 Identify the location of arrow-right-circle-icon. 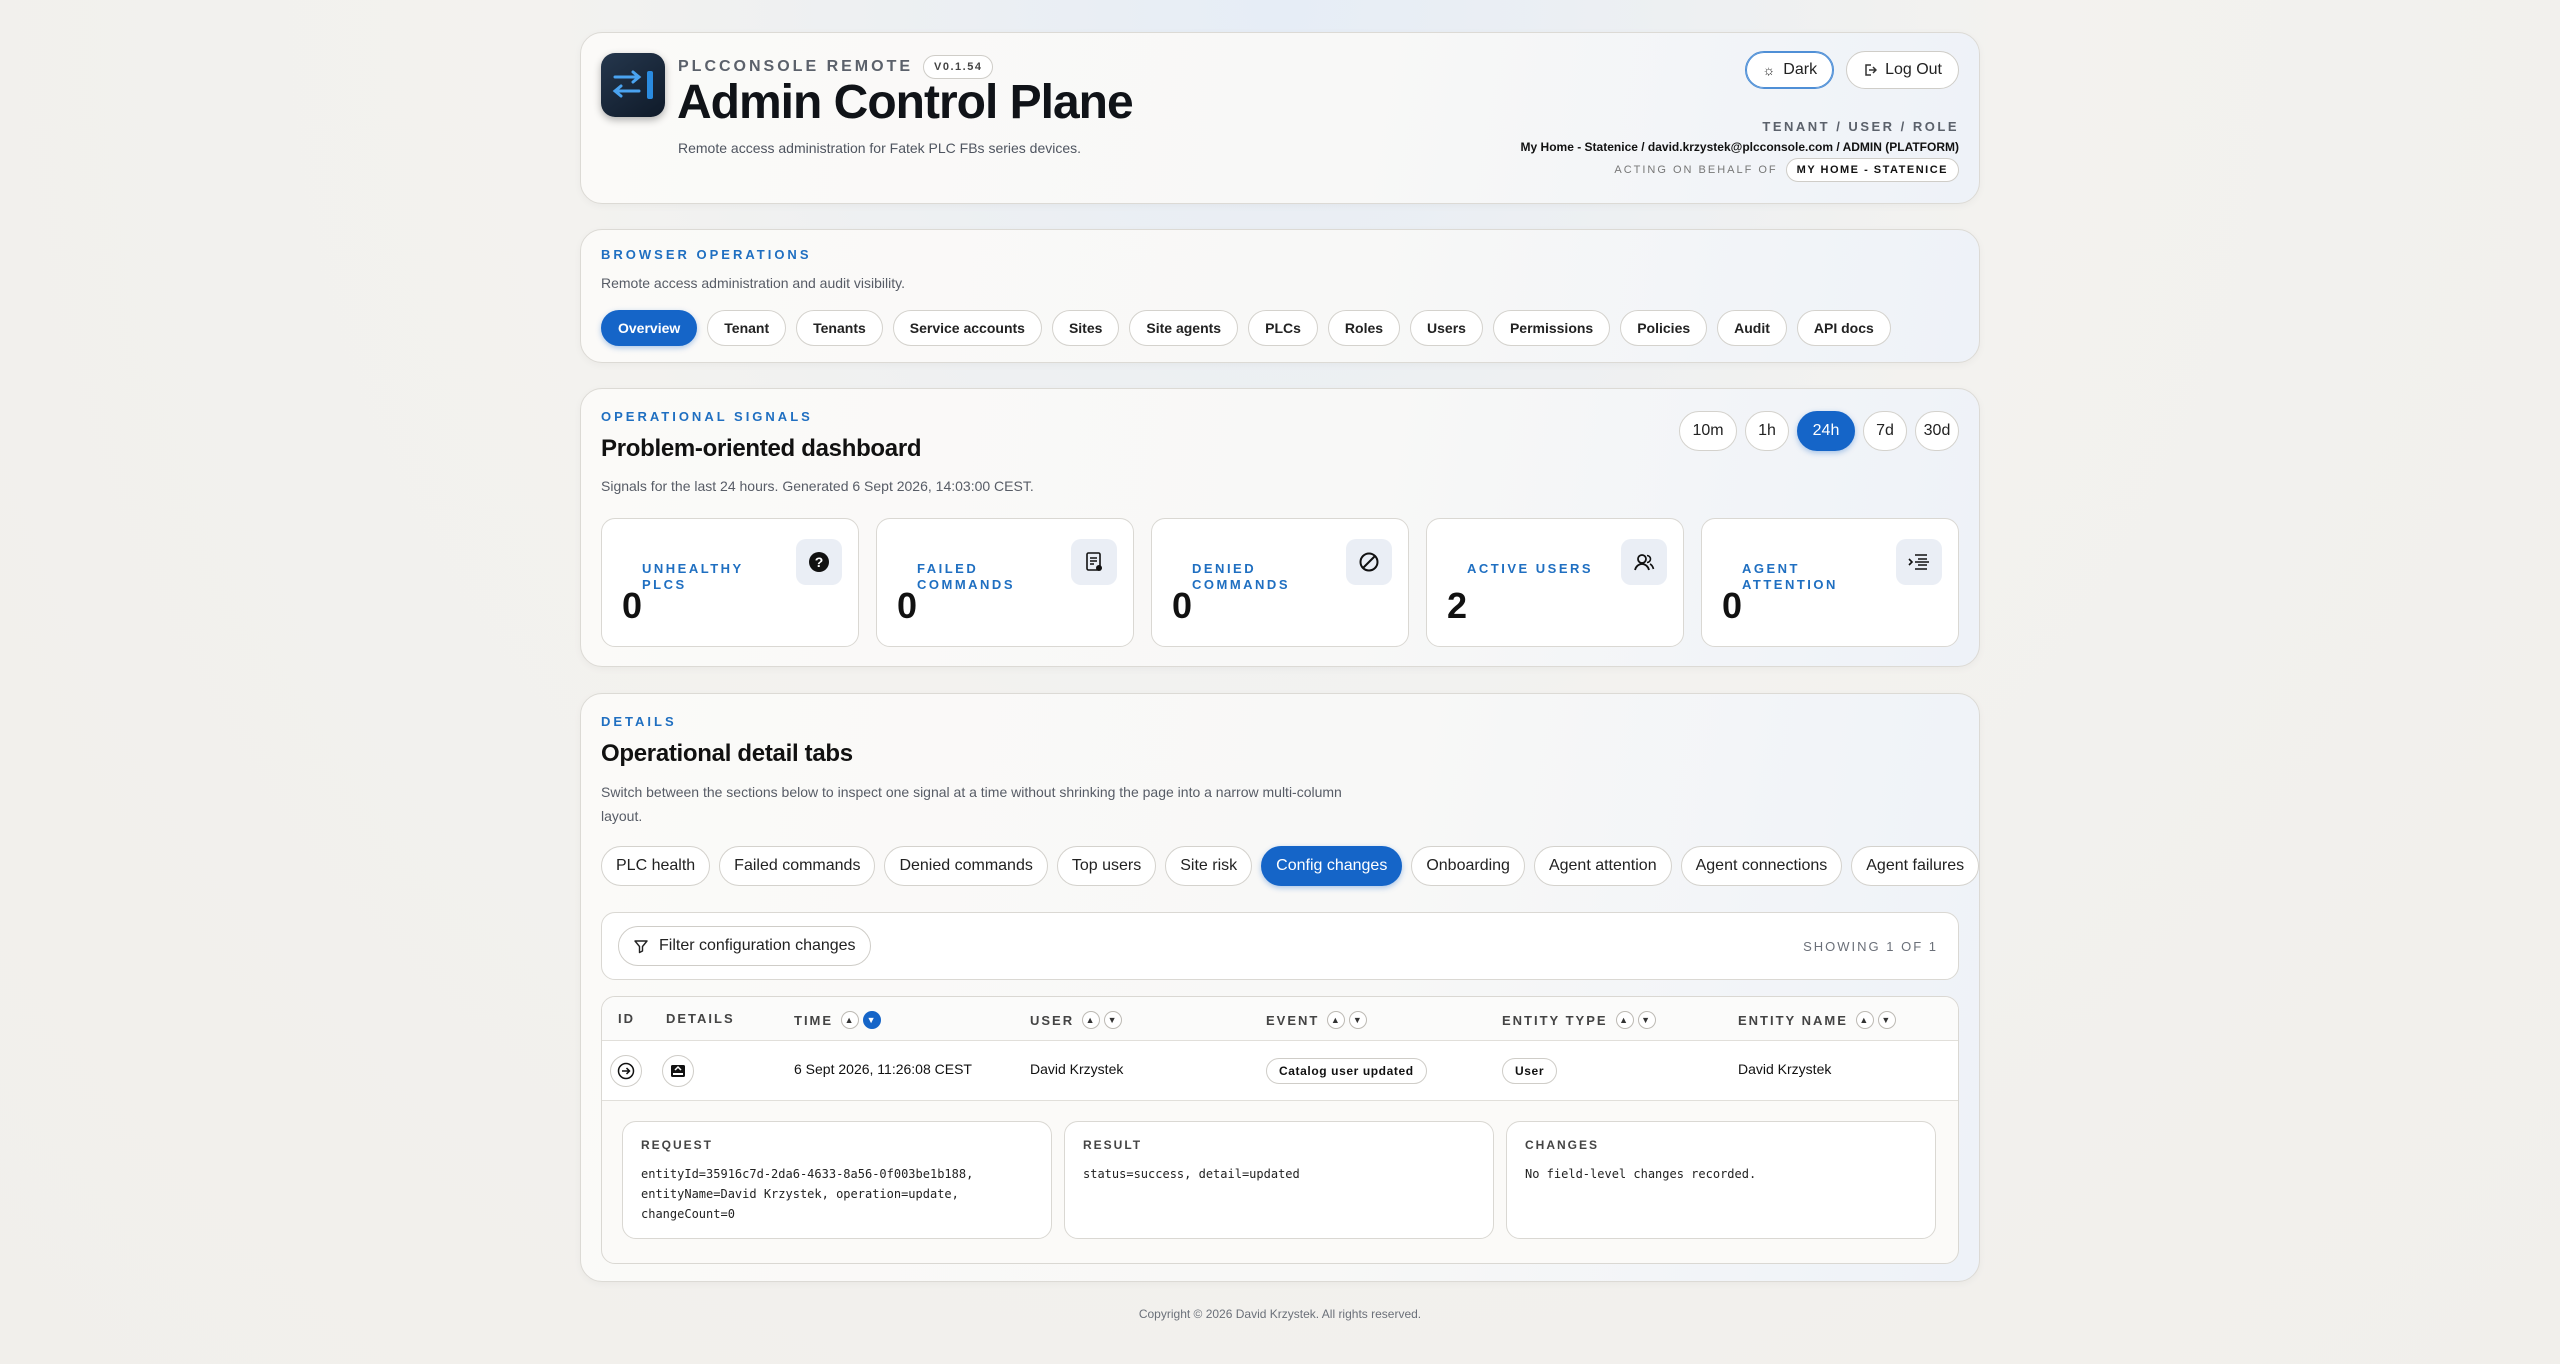
(626, 1071).